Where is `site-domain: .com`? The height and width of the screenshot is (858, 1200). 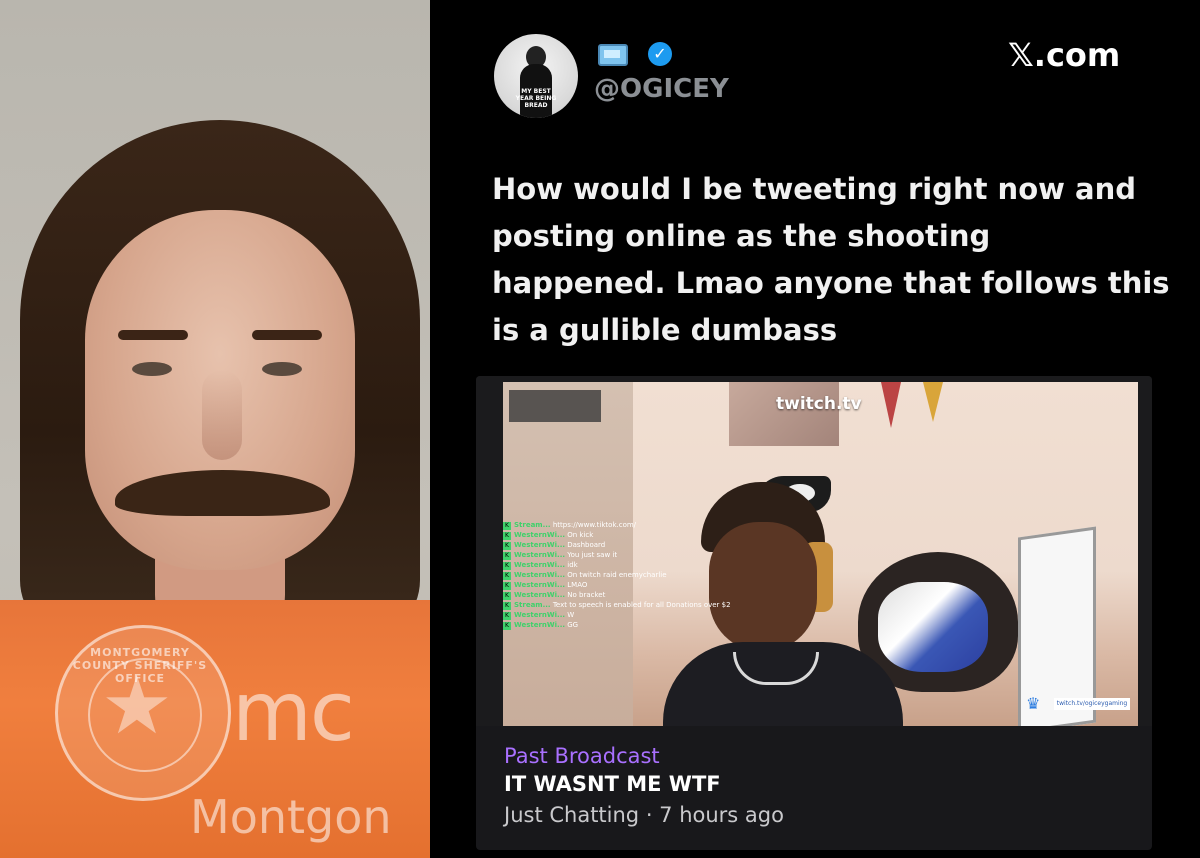 site-domain: .com is located at coordinates (1077, 55).